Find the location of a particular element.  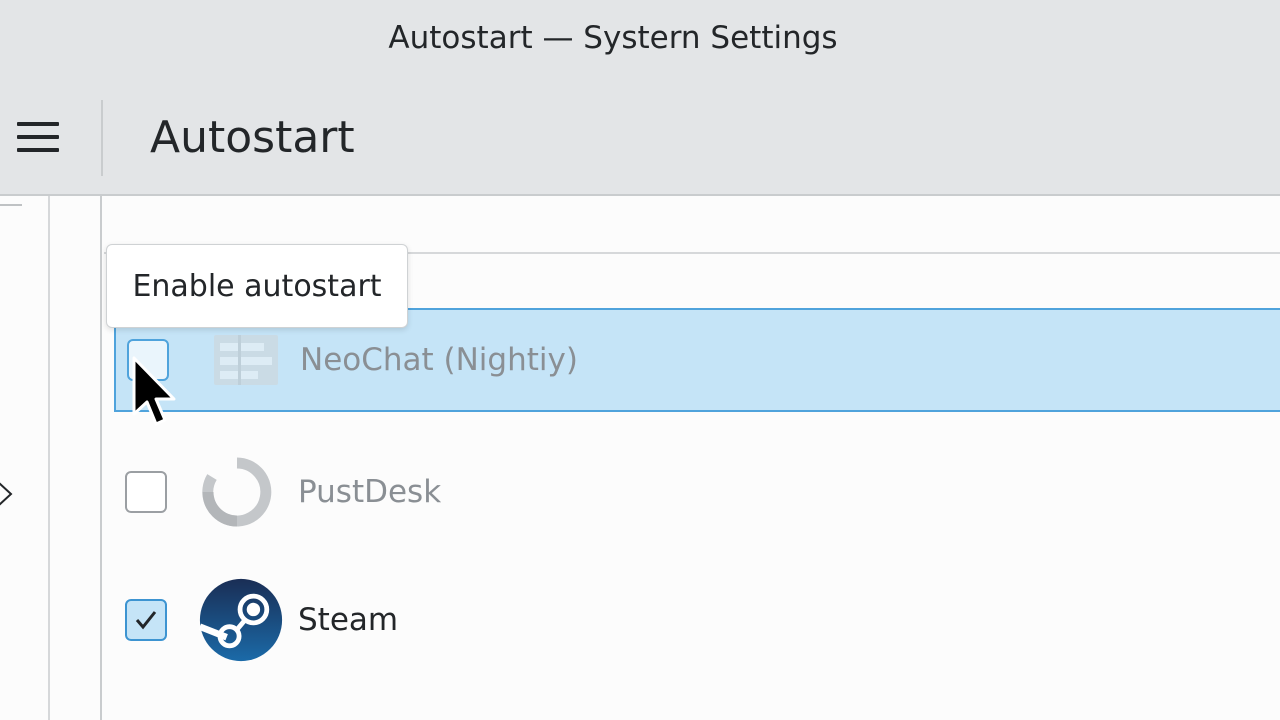

enable-checkbox-steam is located at coordinates (146, 620).